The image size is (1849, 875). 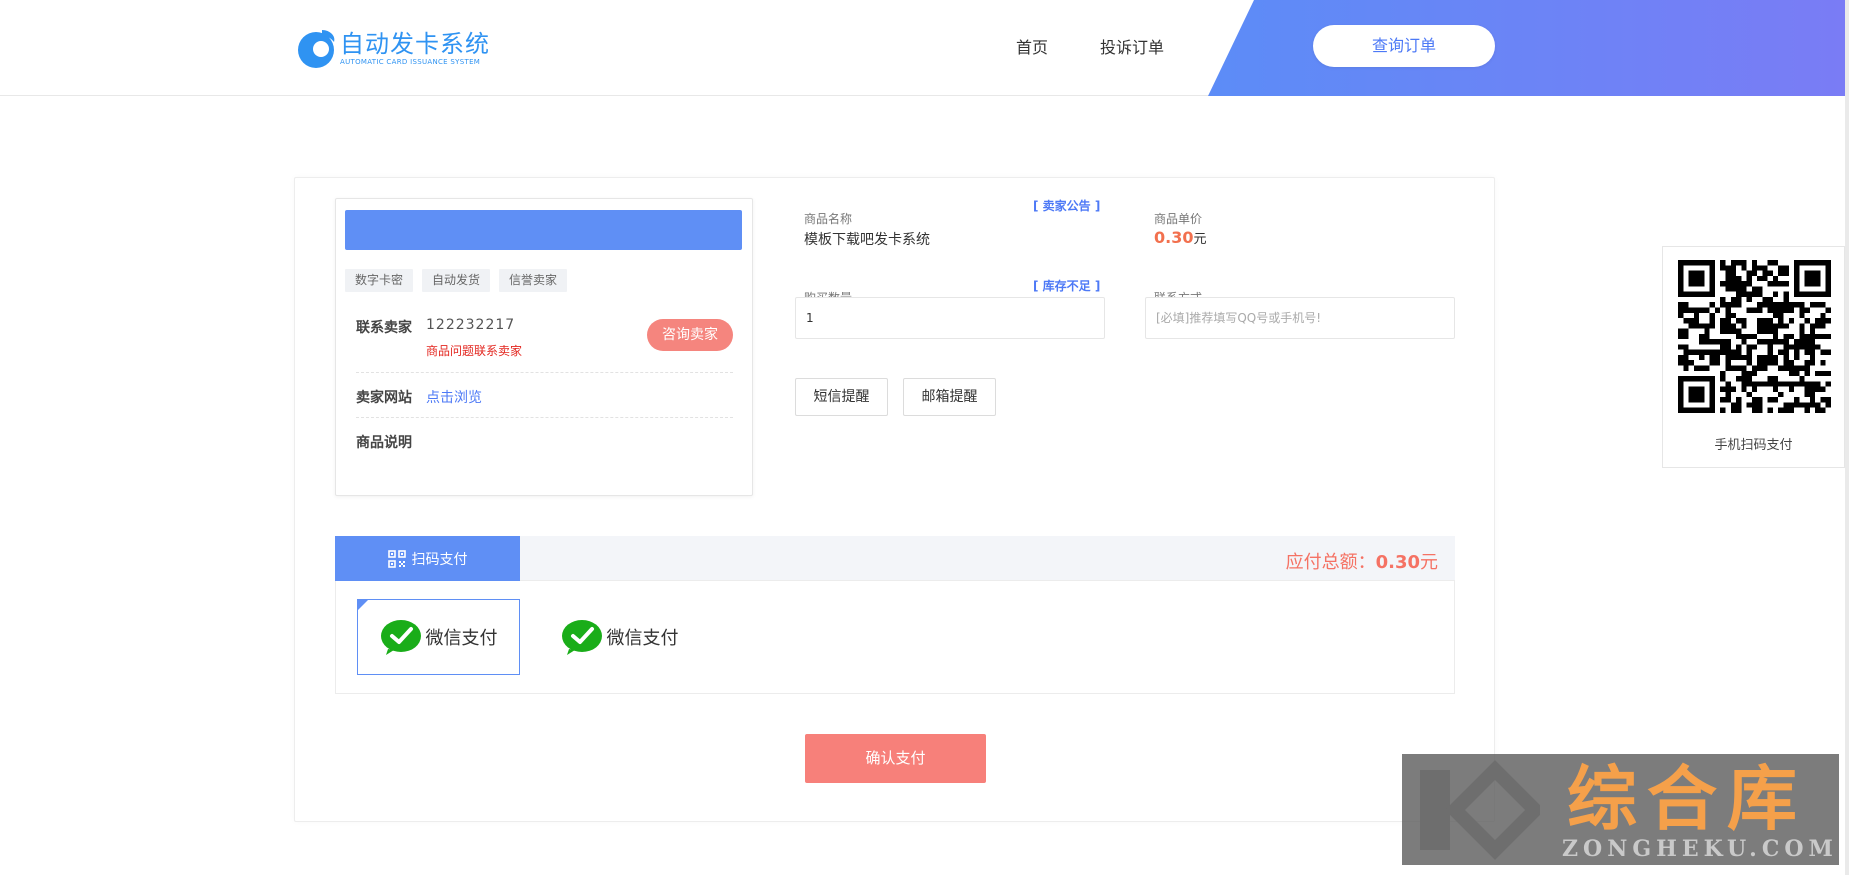 What do you see at coordinates (1300, 318) in the screenshot?
I see `contact-input` at bounding box center [1300, 318].